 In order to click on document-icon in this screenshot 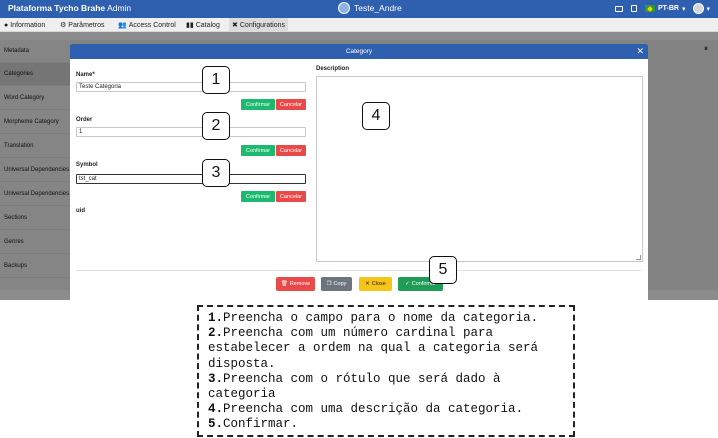, I will do `click(633, 8)`.